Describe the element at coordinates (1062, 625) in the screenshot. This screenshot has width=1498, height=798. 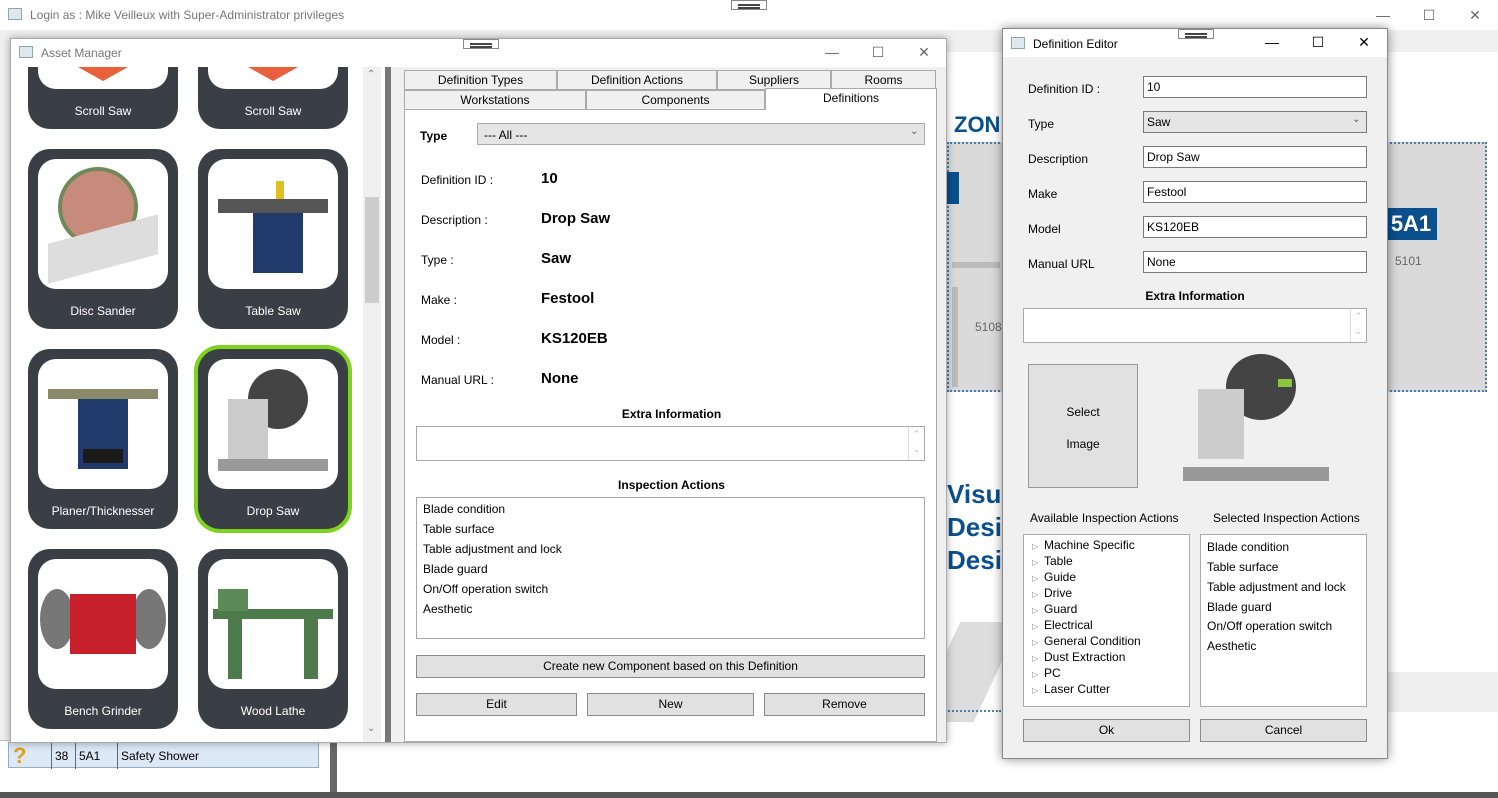
I see `tree-item: ▷ Electrical` at that location.